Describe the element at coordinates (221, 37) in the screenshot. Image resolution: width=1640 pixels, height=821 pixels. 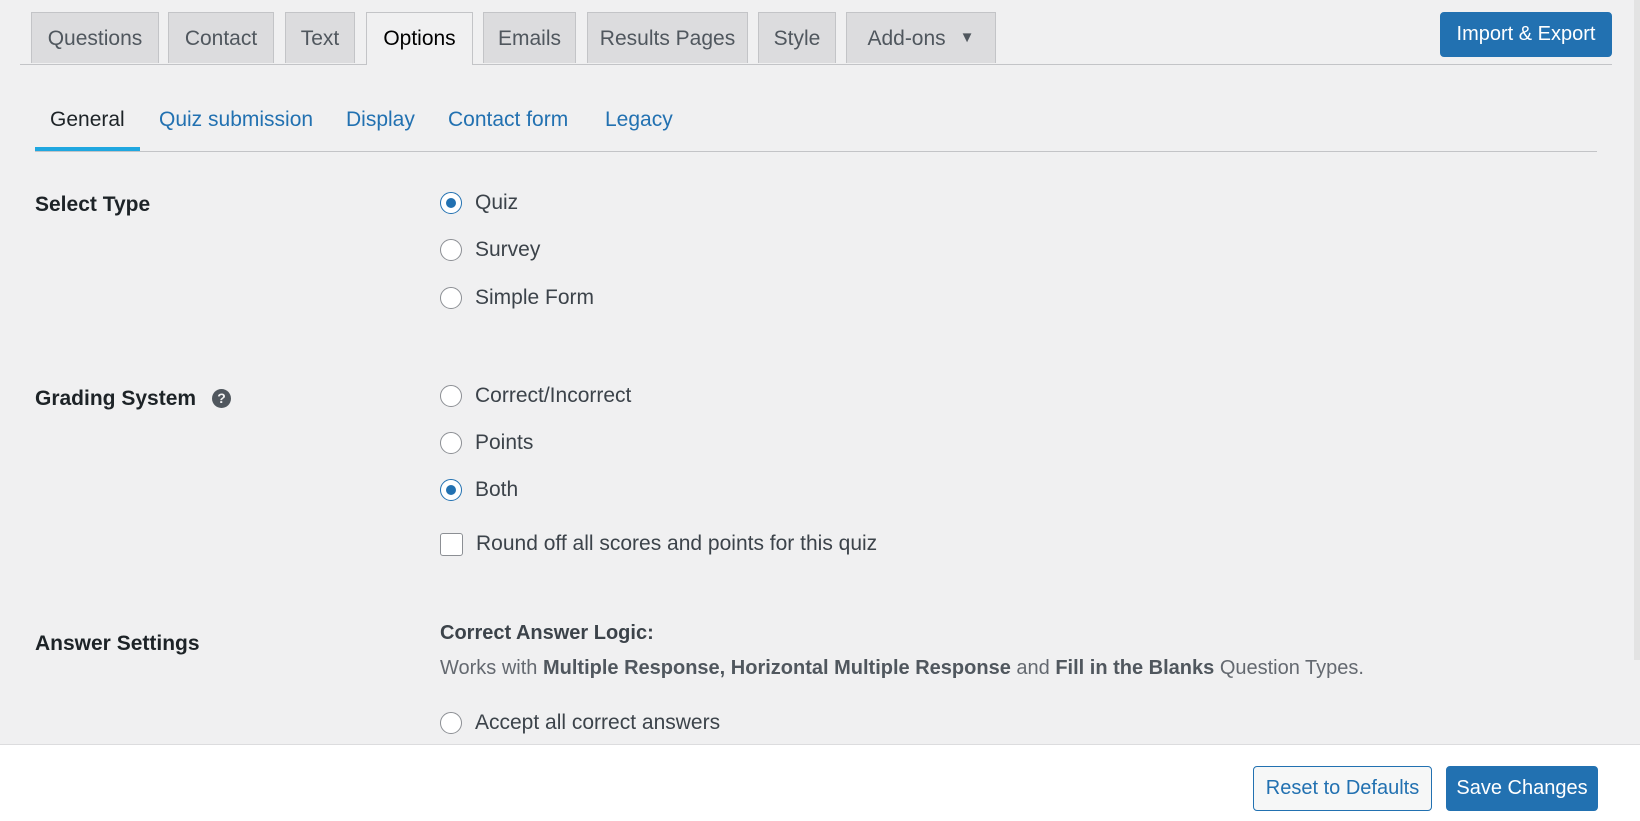
I see `tab-contact: Contact` at that location.